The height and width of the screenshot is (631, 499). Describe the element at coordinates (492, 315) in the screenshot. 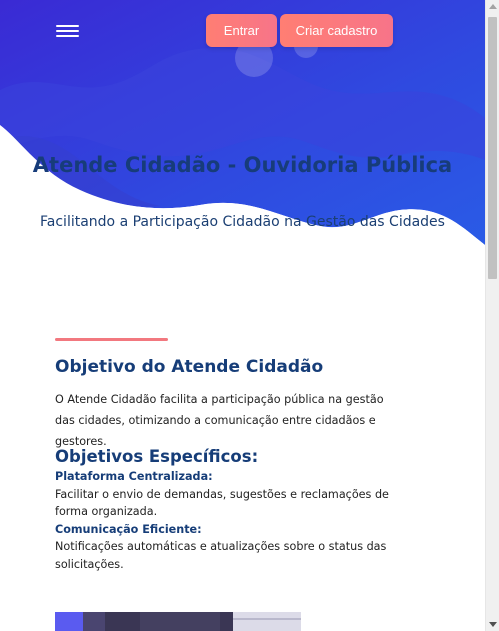

I see `vertical-scrollbar` at that location.